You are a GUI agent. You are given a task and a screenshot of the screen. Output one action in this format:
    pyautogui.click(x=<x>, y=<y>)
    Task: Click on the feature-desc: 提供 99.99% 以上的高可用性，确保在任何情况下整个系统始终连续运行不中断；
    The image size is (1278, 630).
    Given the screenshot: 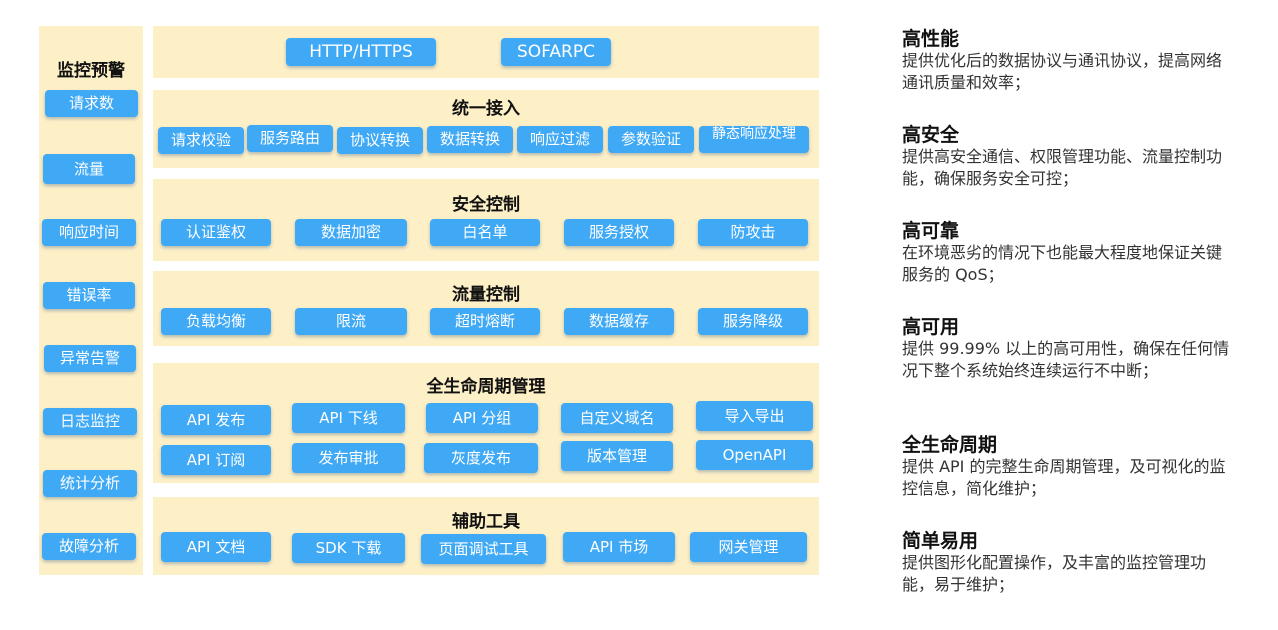 What is the action you would take?
    pyautogui.click(x=1066, y=359)
    